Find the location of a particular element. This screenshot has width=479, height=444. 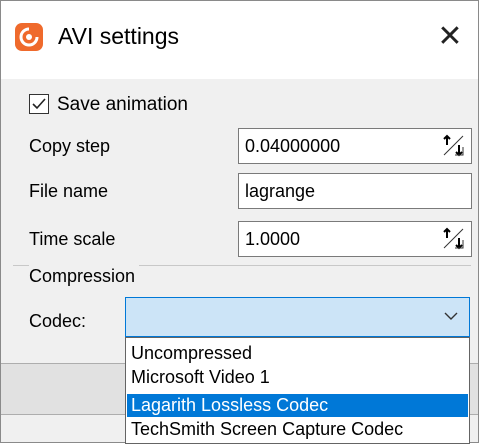

save-animation-checkbox is located at coordinates (39, 104).